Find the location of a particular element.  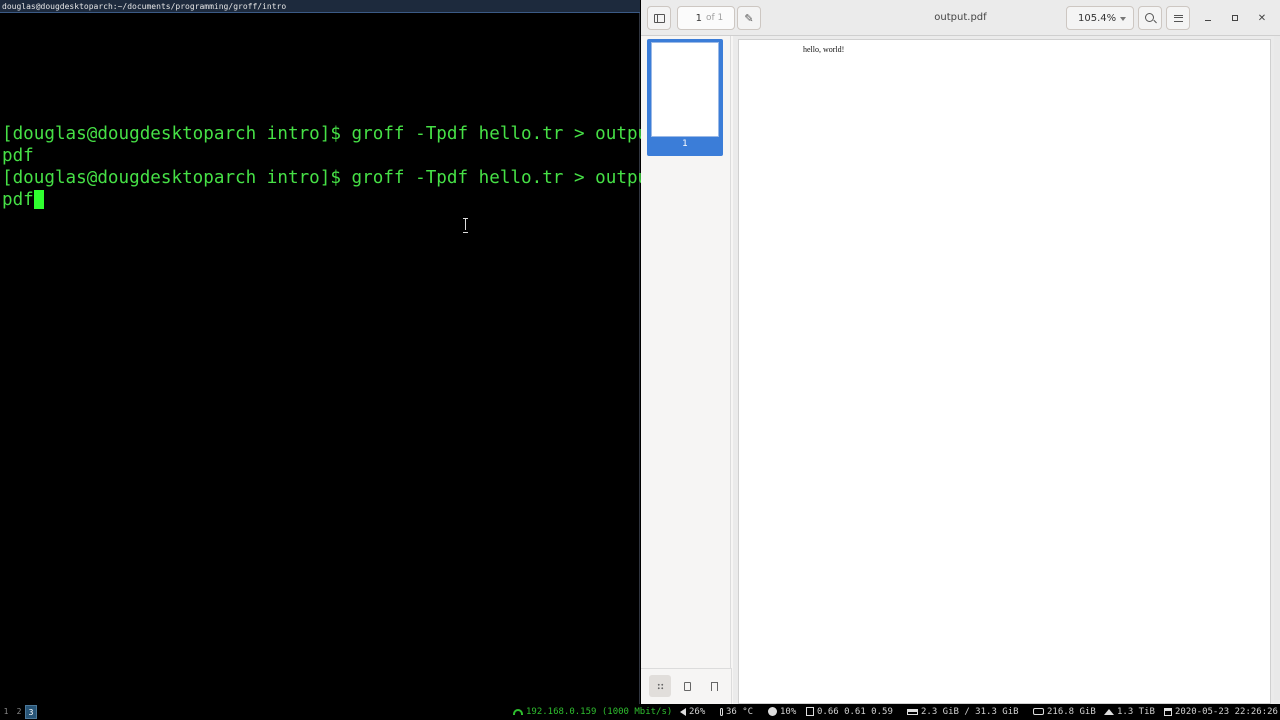

page-thumbnail: 1 is located at coordinates (685, 97).